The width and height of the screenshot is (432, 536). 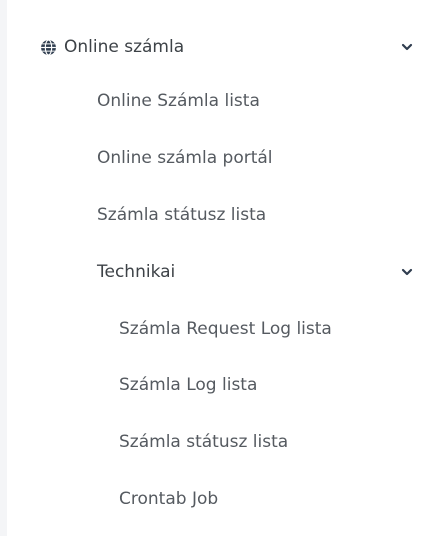 I want to click on menu-item-online-szamla-portal: Online számla portál, so click(x=219, y=158).